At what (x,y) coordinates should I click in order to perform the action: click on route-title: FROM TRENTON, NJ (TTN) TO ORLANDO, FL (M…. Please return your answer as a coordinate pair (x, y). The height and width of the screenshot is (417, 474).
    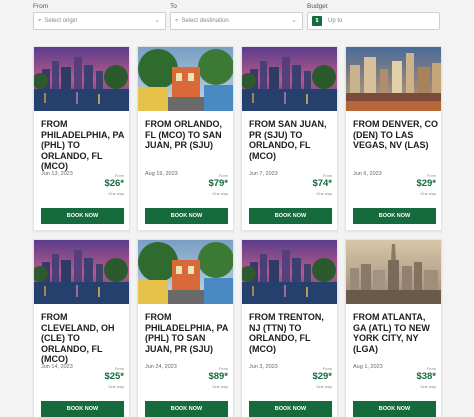
    Looking at the image, I should click on (286, 333).